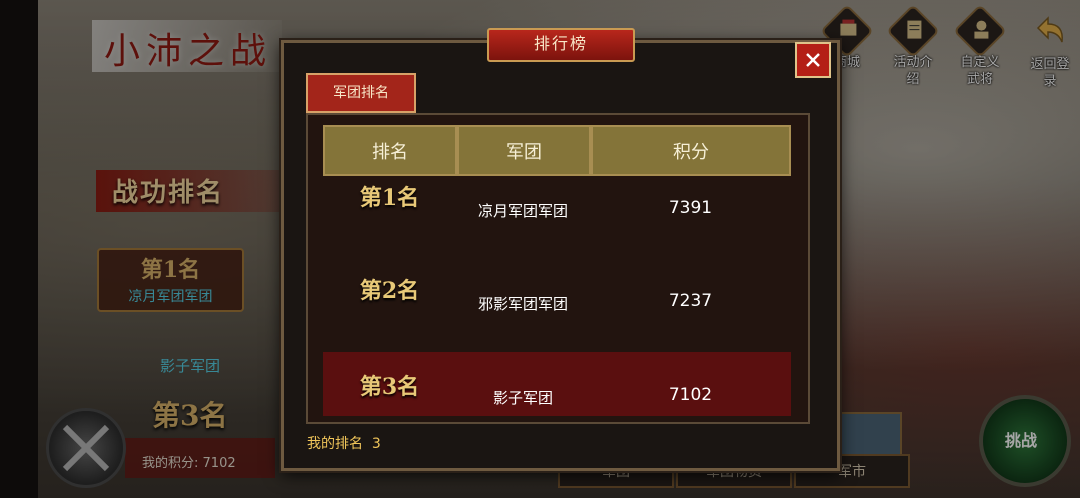  I want to click on row-team: 凉月军团军团, so click(522, 211).